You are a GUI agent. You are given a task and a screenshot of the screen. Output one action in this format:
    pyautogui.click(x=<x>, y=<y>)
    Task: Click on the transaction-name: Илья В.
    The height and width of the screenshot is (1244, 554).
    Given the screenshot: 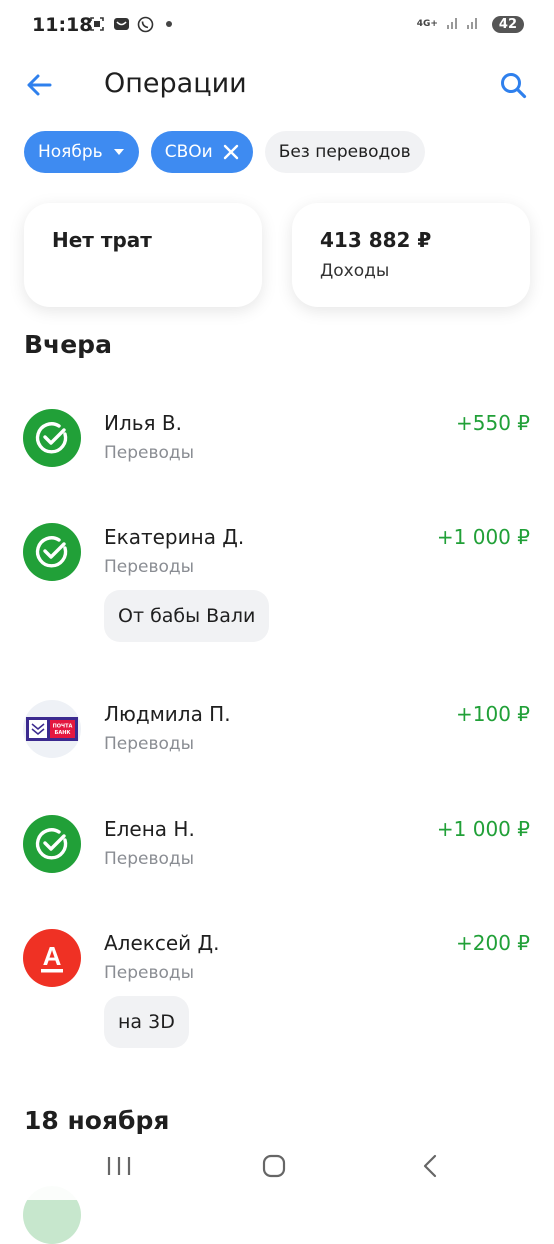 What is the action you would take?
    pyautogui.click(x=143, y=423)
    